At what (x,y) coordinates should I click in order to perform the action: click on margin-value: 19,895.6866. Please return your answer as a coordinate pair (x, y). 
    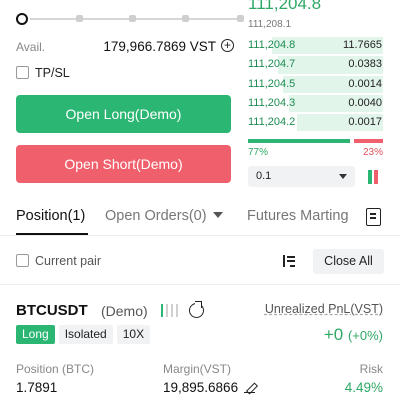
    Looking at the image, I should click on (201, 387).